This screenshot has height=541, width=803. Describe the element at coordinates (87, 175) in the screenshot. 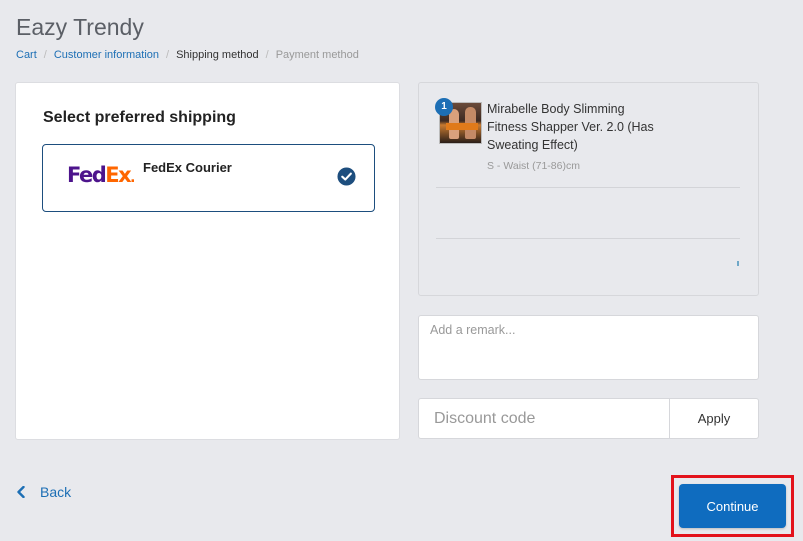

I see `fedex-logo-fed: Fed` at that location.